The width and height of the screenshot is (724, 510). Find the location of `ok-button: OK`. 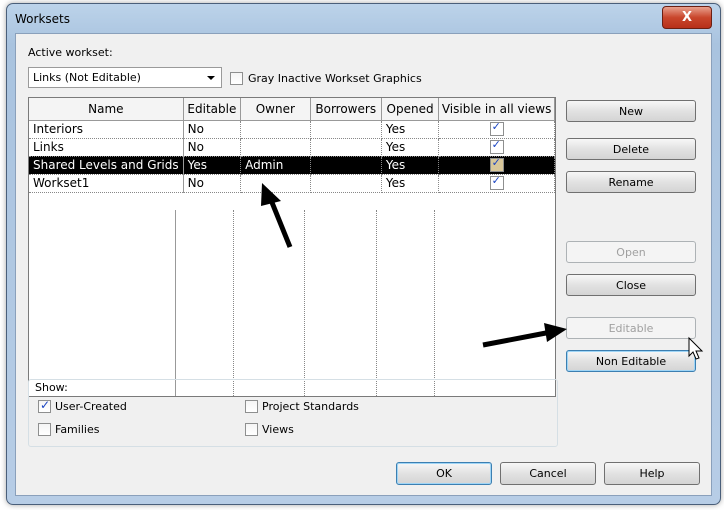

ok-button: OK is located at coordinates (444, 473).